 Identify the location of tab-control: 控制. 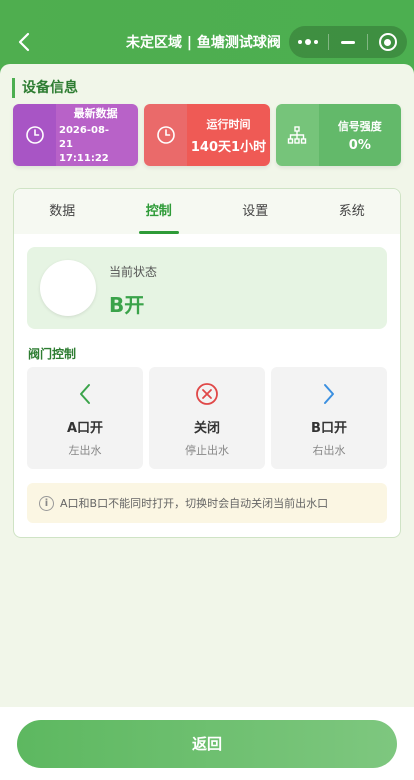
(159, 211).